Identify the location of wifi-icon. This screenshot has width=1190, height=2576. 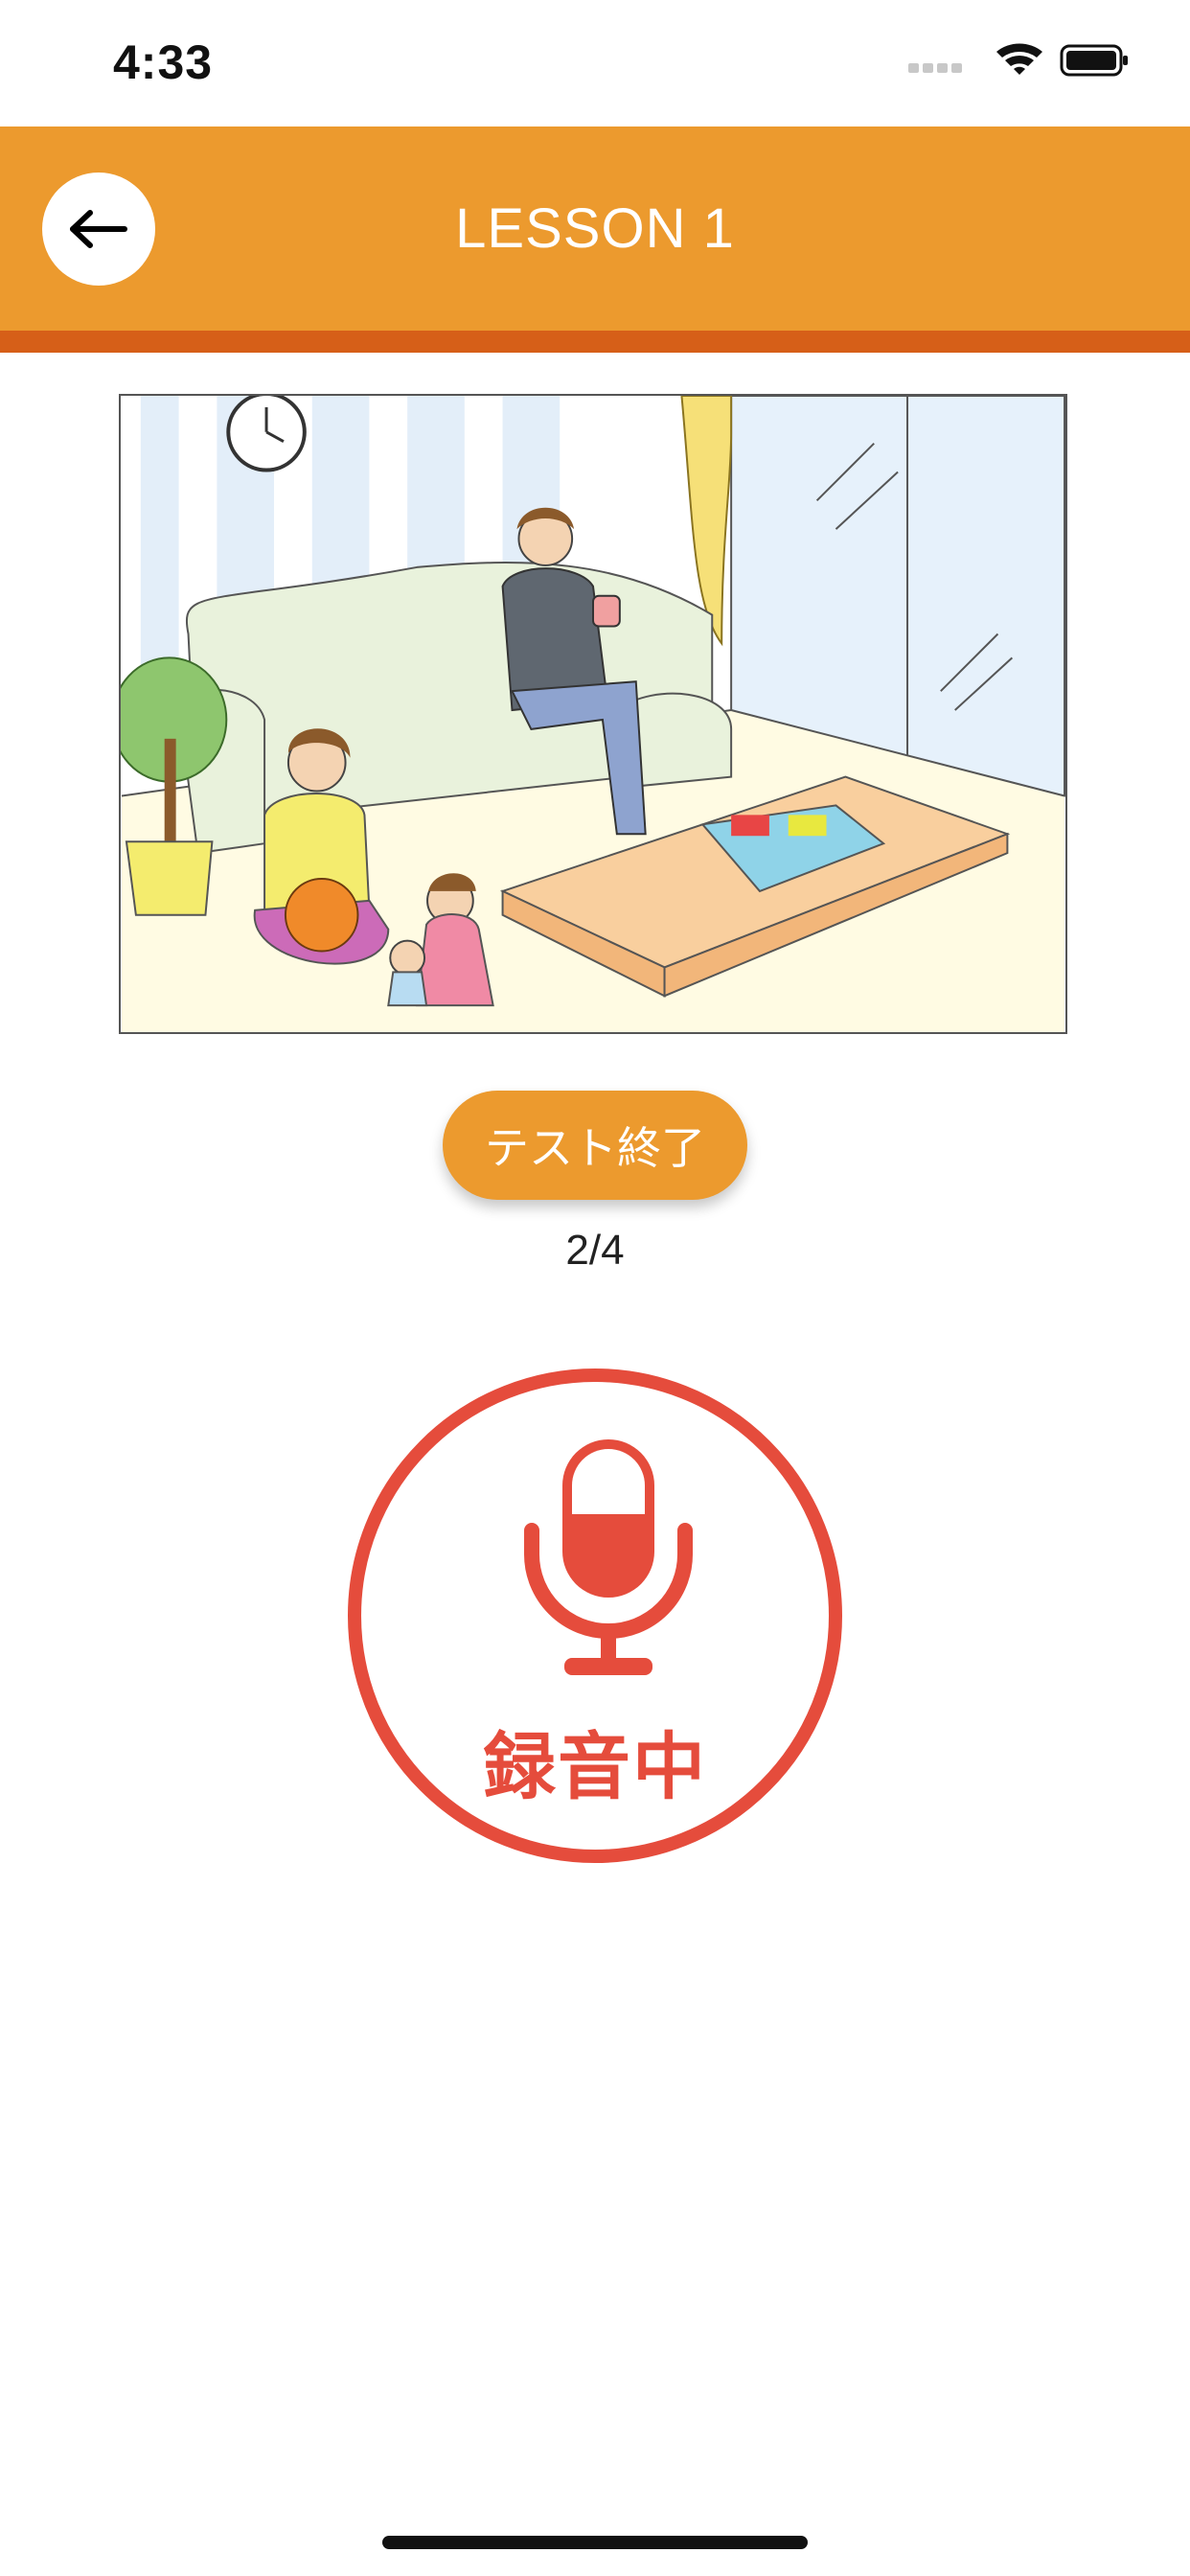
(1019, 59).